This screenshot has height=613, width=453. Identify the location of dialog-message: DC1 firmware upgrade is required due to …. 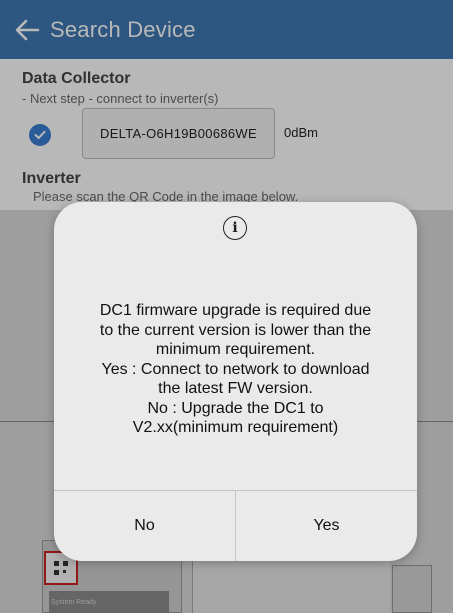
(235, 369).